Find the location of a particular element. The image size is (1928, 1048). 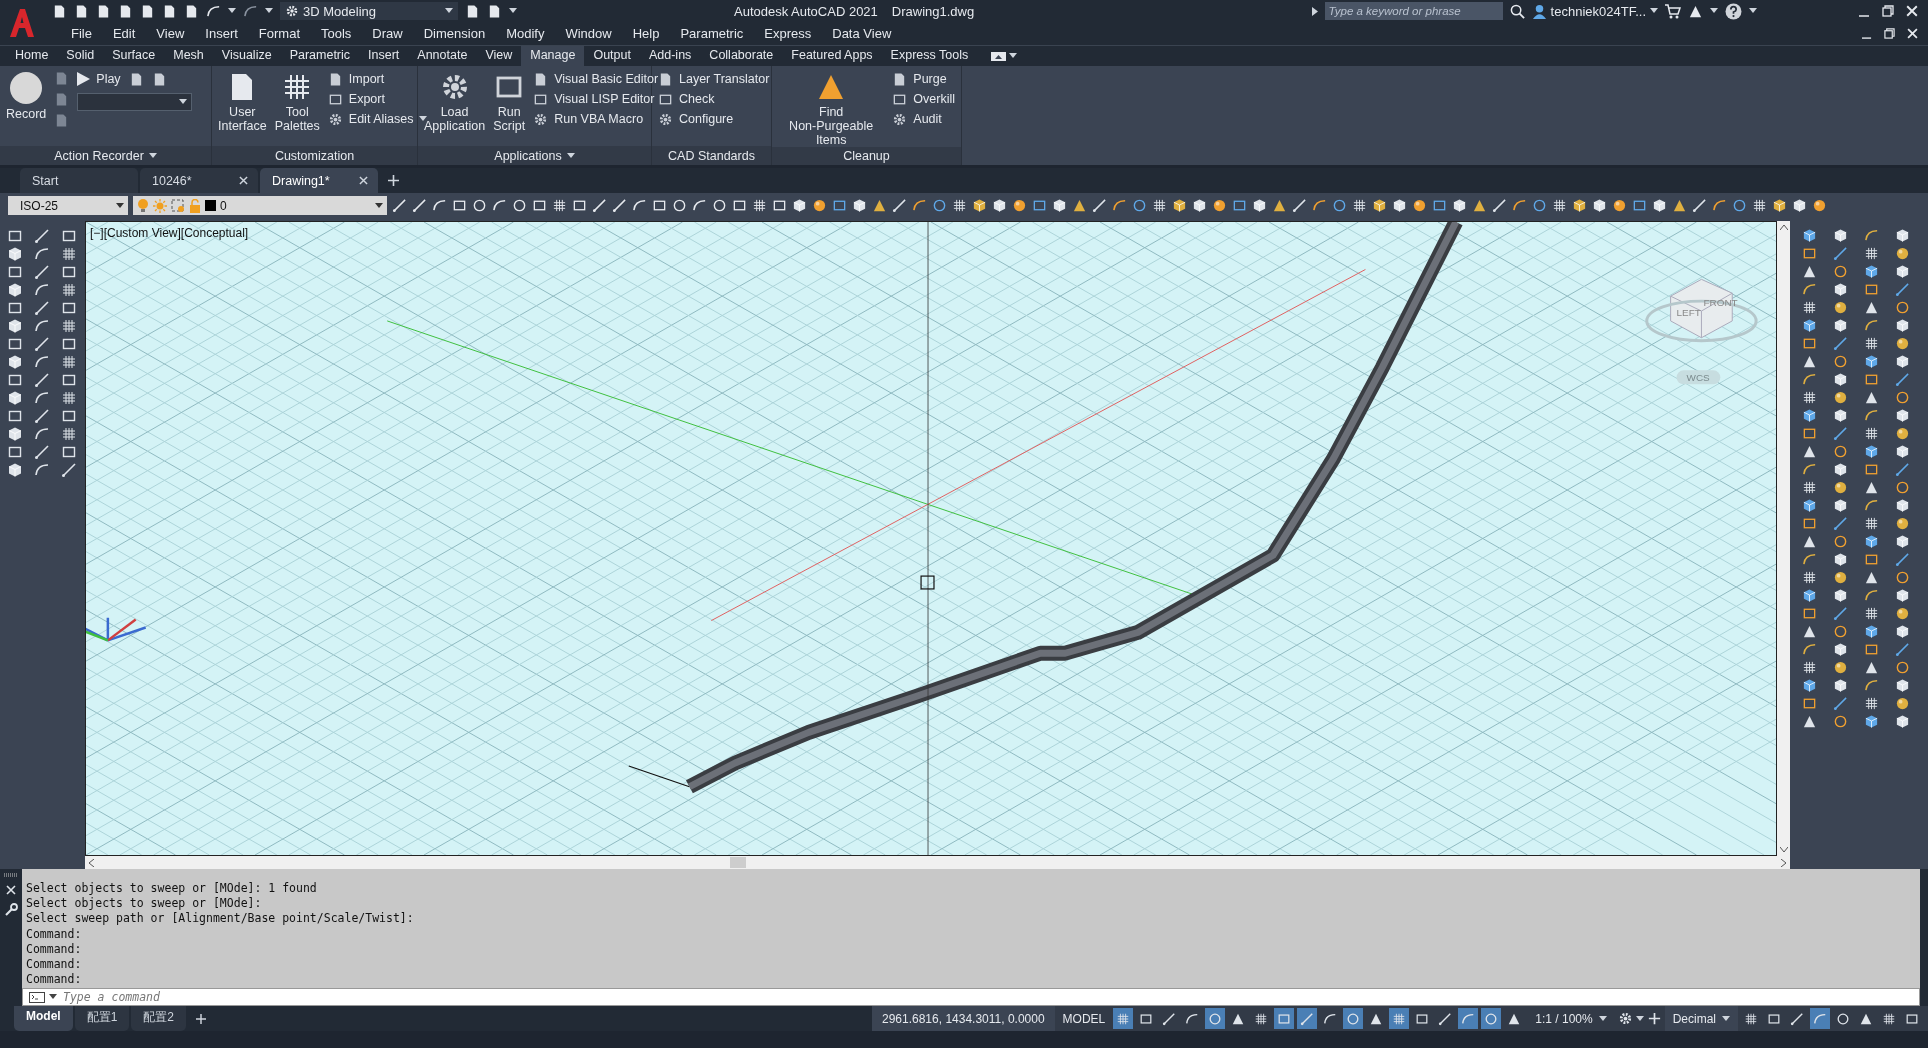

ribbon-tab: Insert is located at coordinates (384, 56).